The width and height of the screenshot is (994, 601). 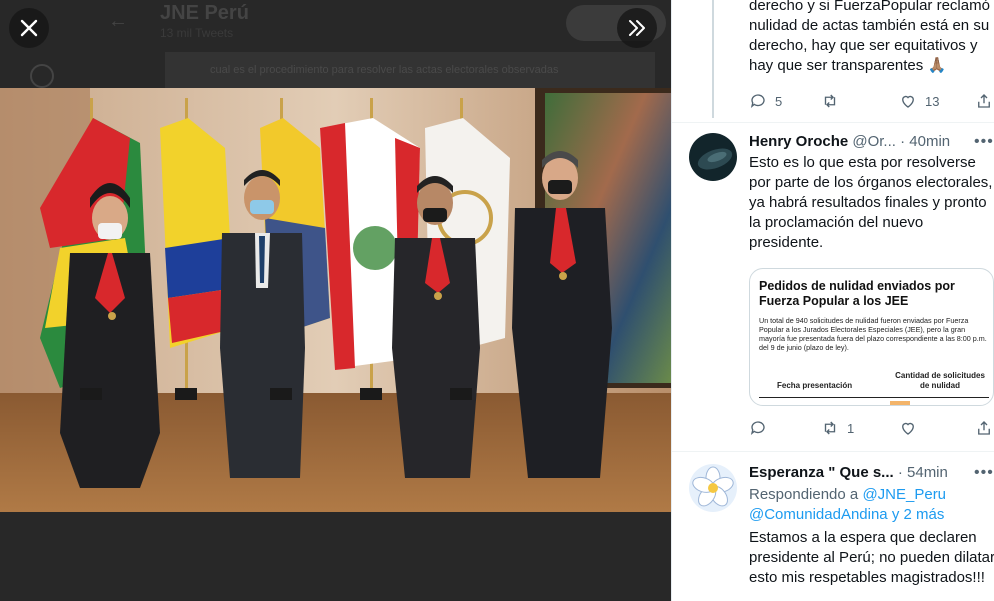 I want to click on display-name: Henry Oroche, so click(x=798, y=141).